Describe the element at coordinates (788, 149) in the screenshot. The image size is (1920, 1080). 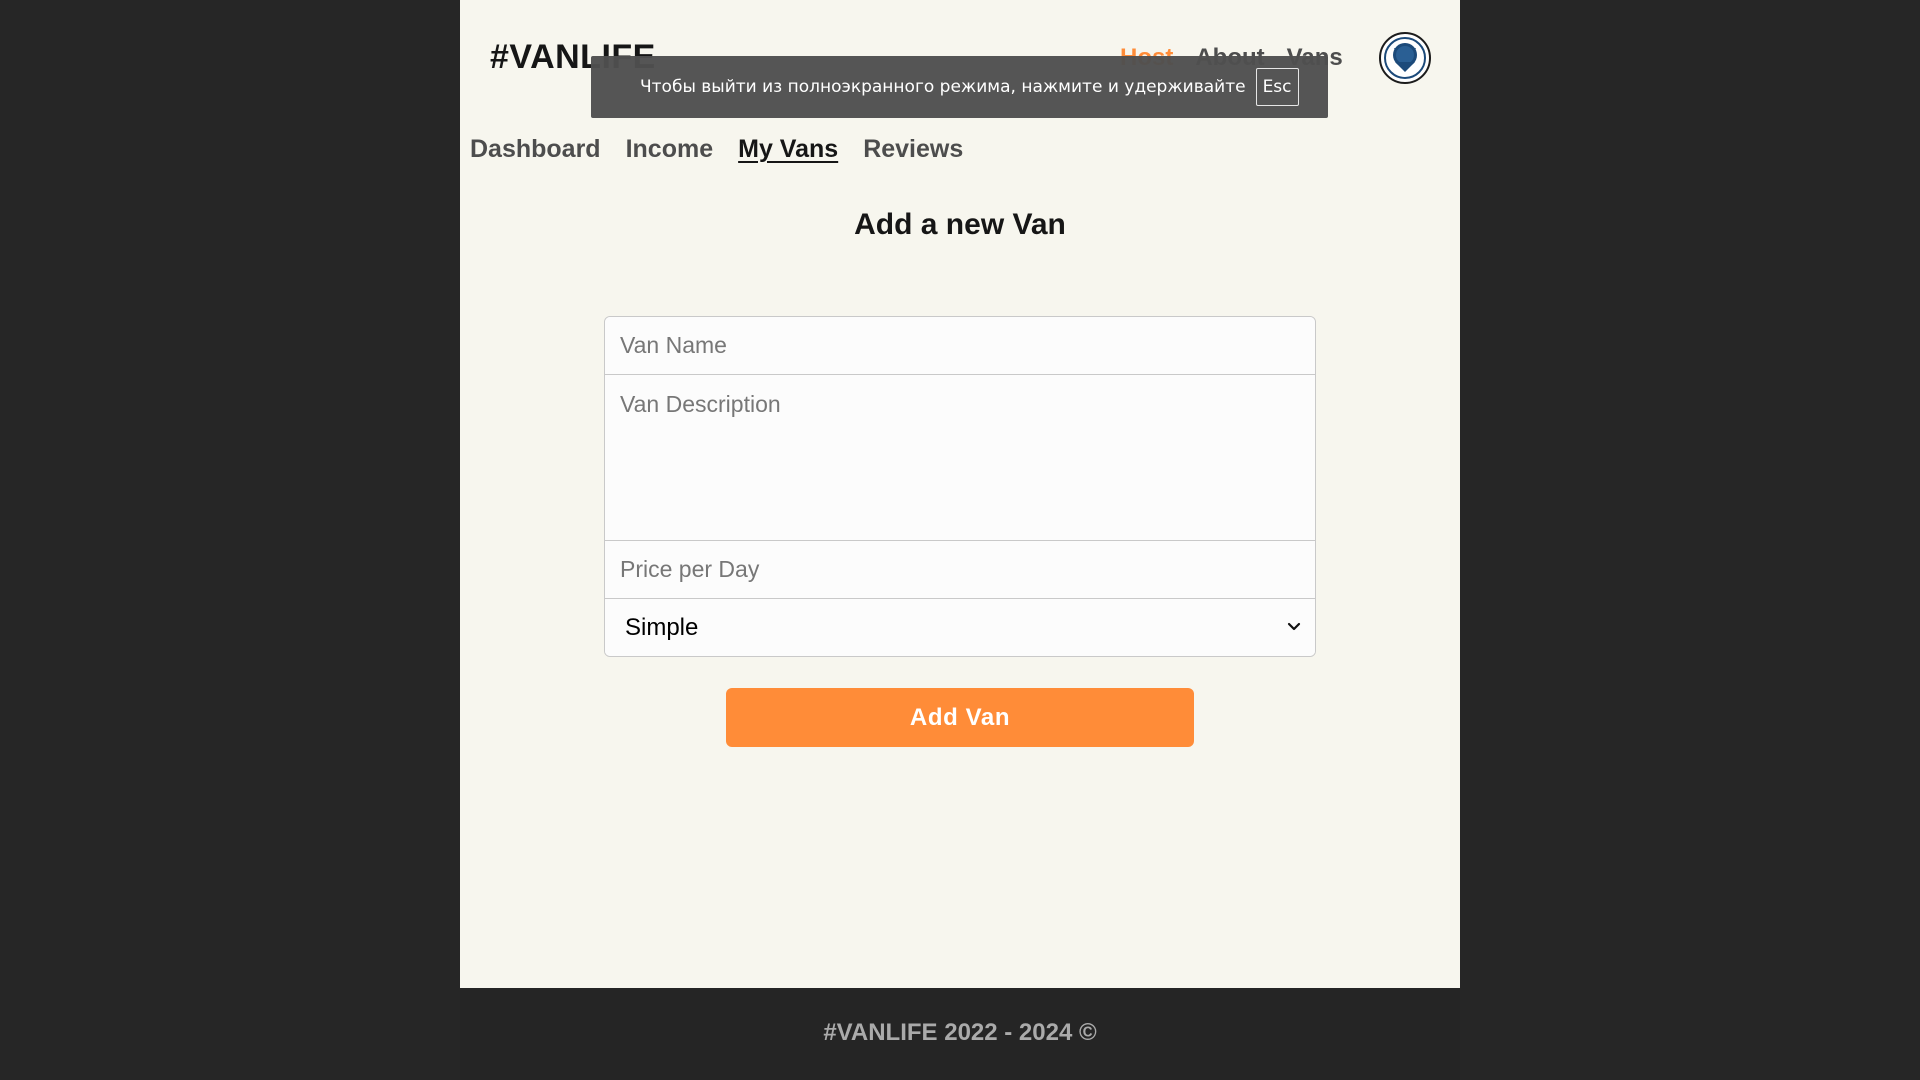
I see `host-nav-my-vans: My Vans` at that location.